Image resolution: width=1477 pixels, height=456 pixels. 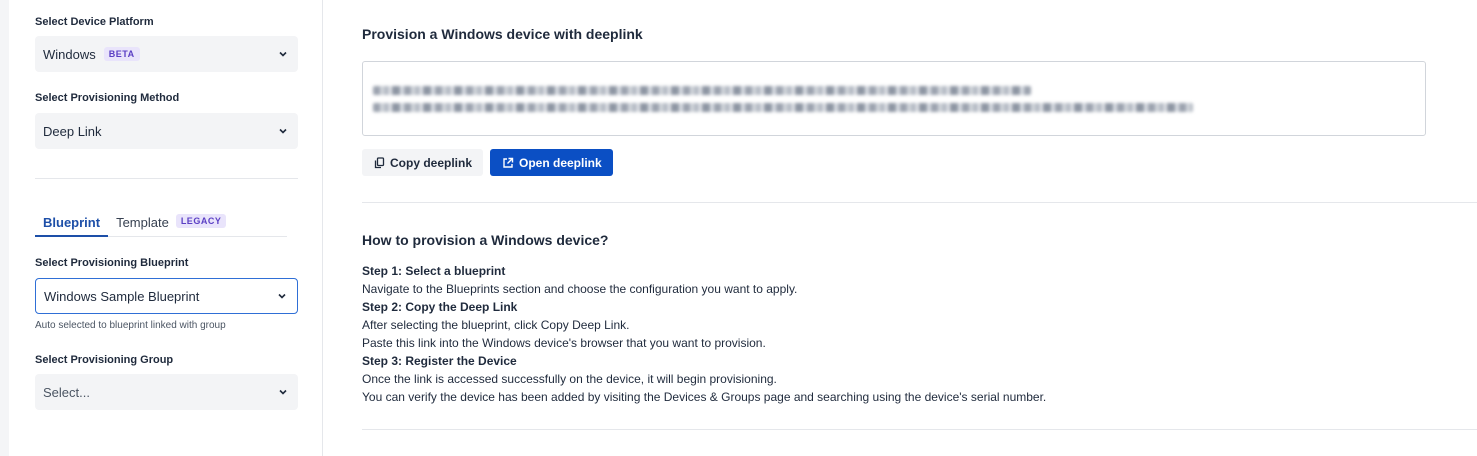 I want to click on beta-badge: BETA, so click(x=121, y=54).